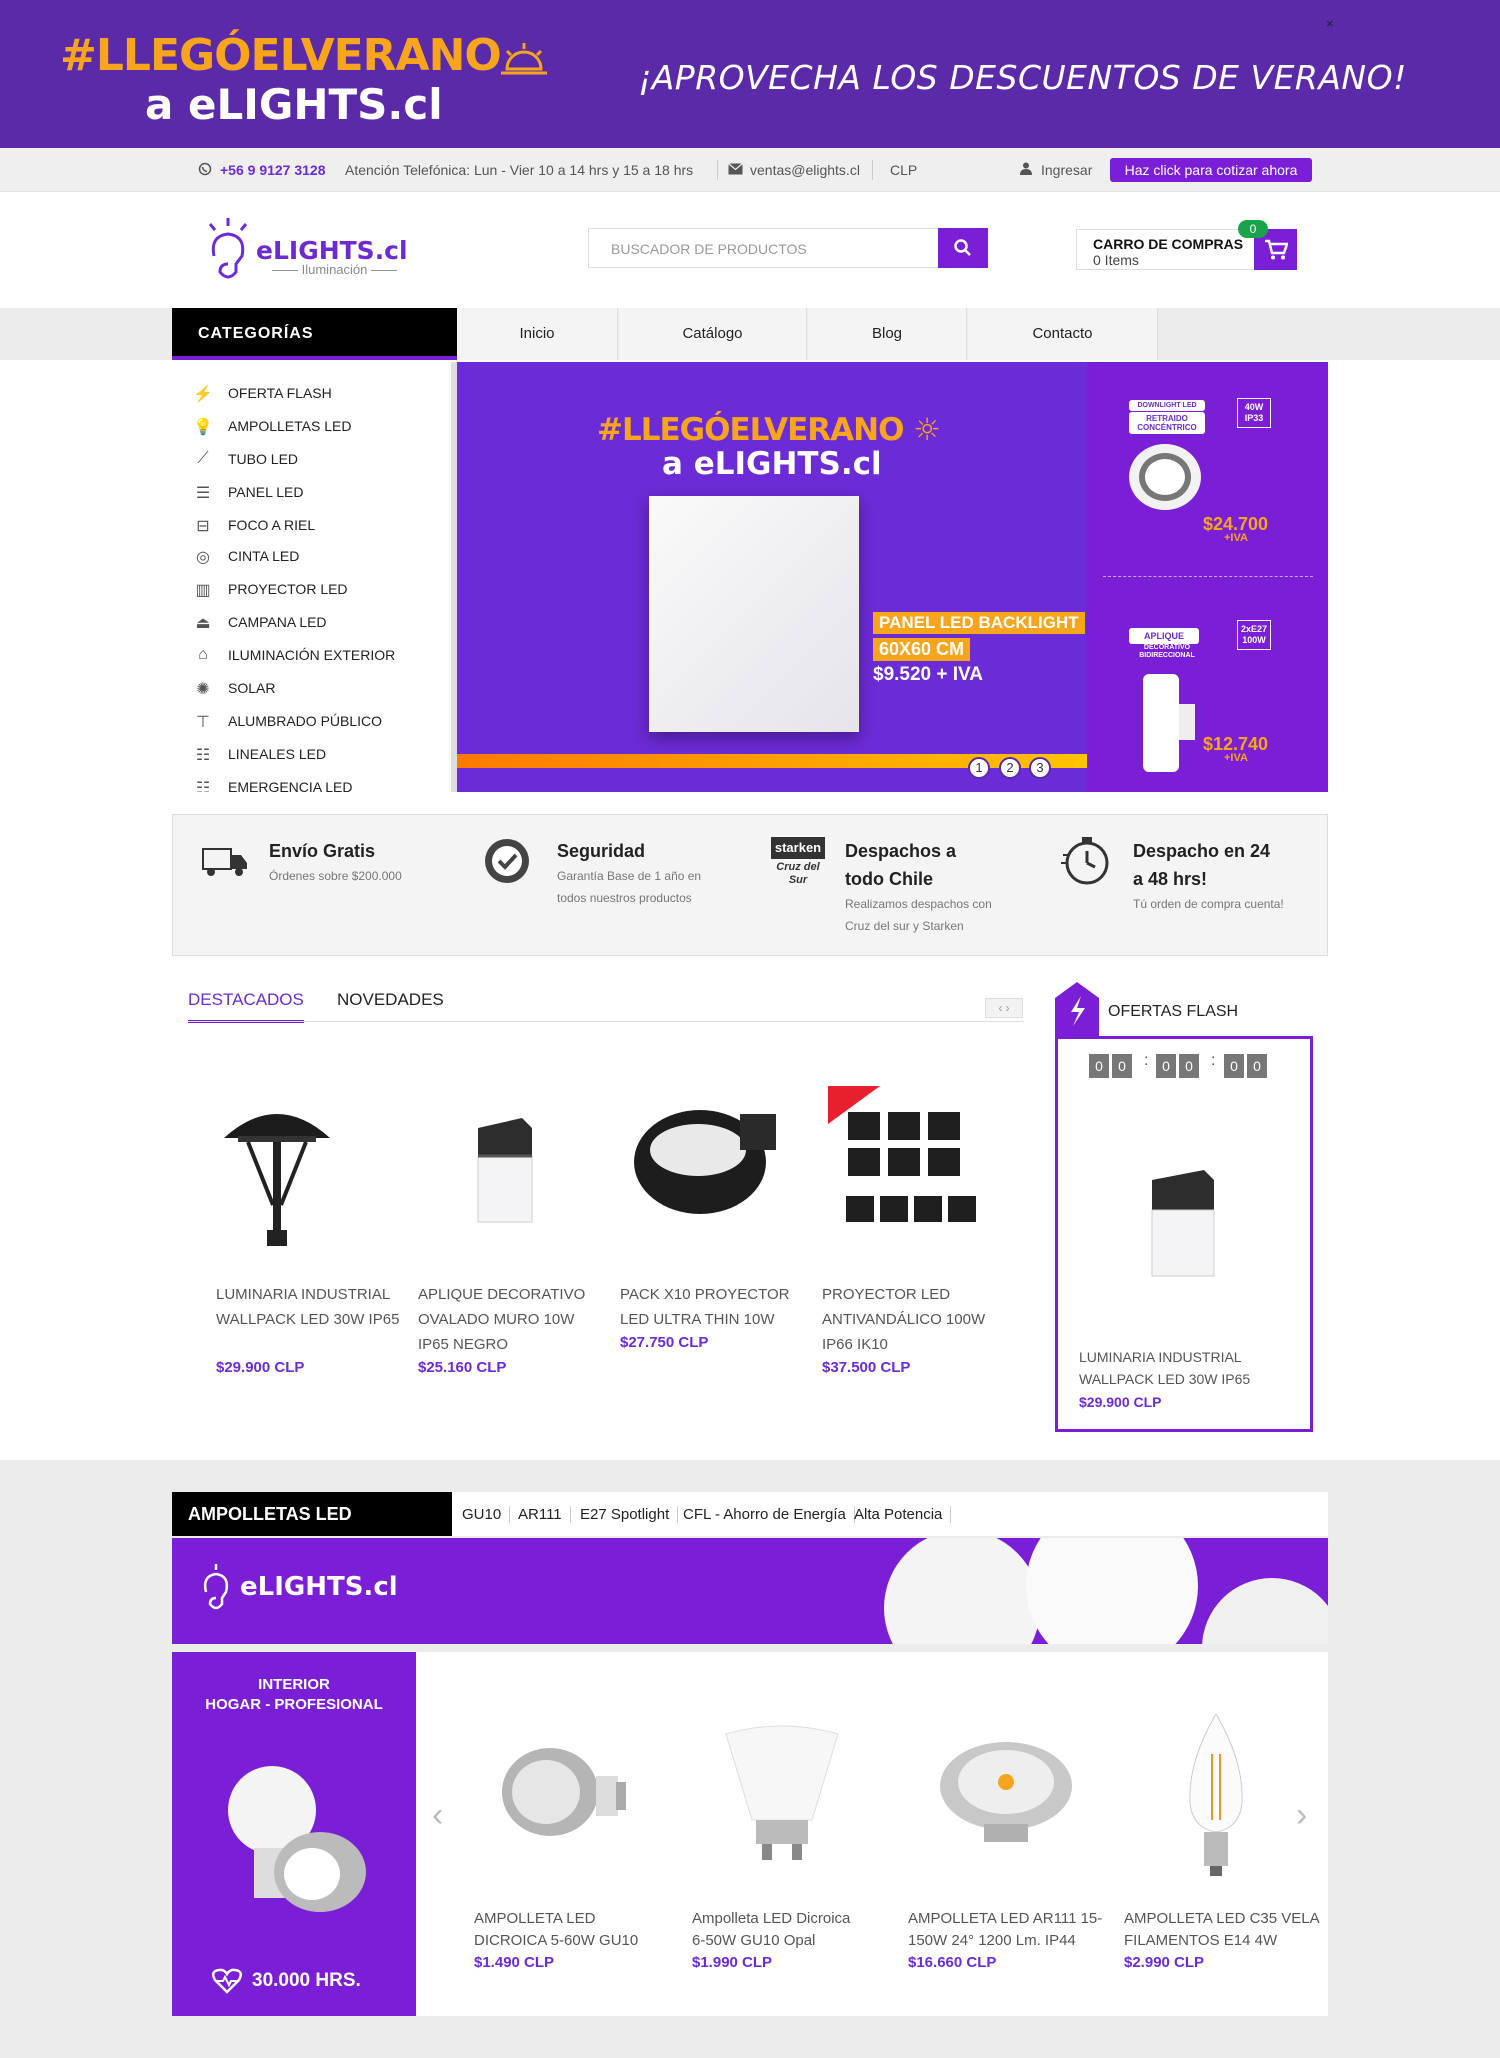 This screenshot has height=2058, width=1500. Describe the element at coordinates (777, 1930) in the screenshot. I see `product-name: Ampolleta LED Dicroica 6-50W GU10 Opal` at that location.